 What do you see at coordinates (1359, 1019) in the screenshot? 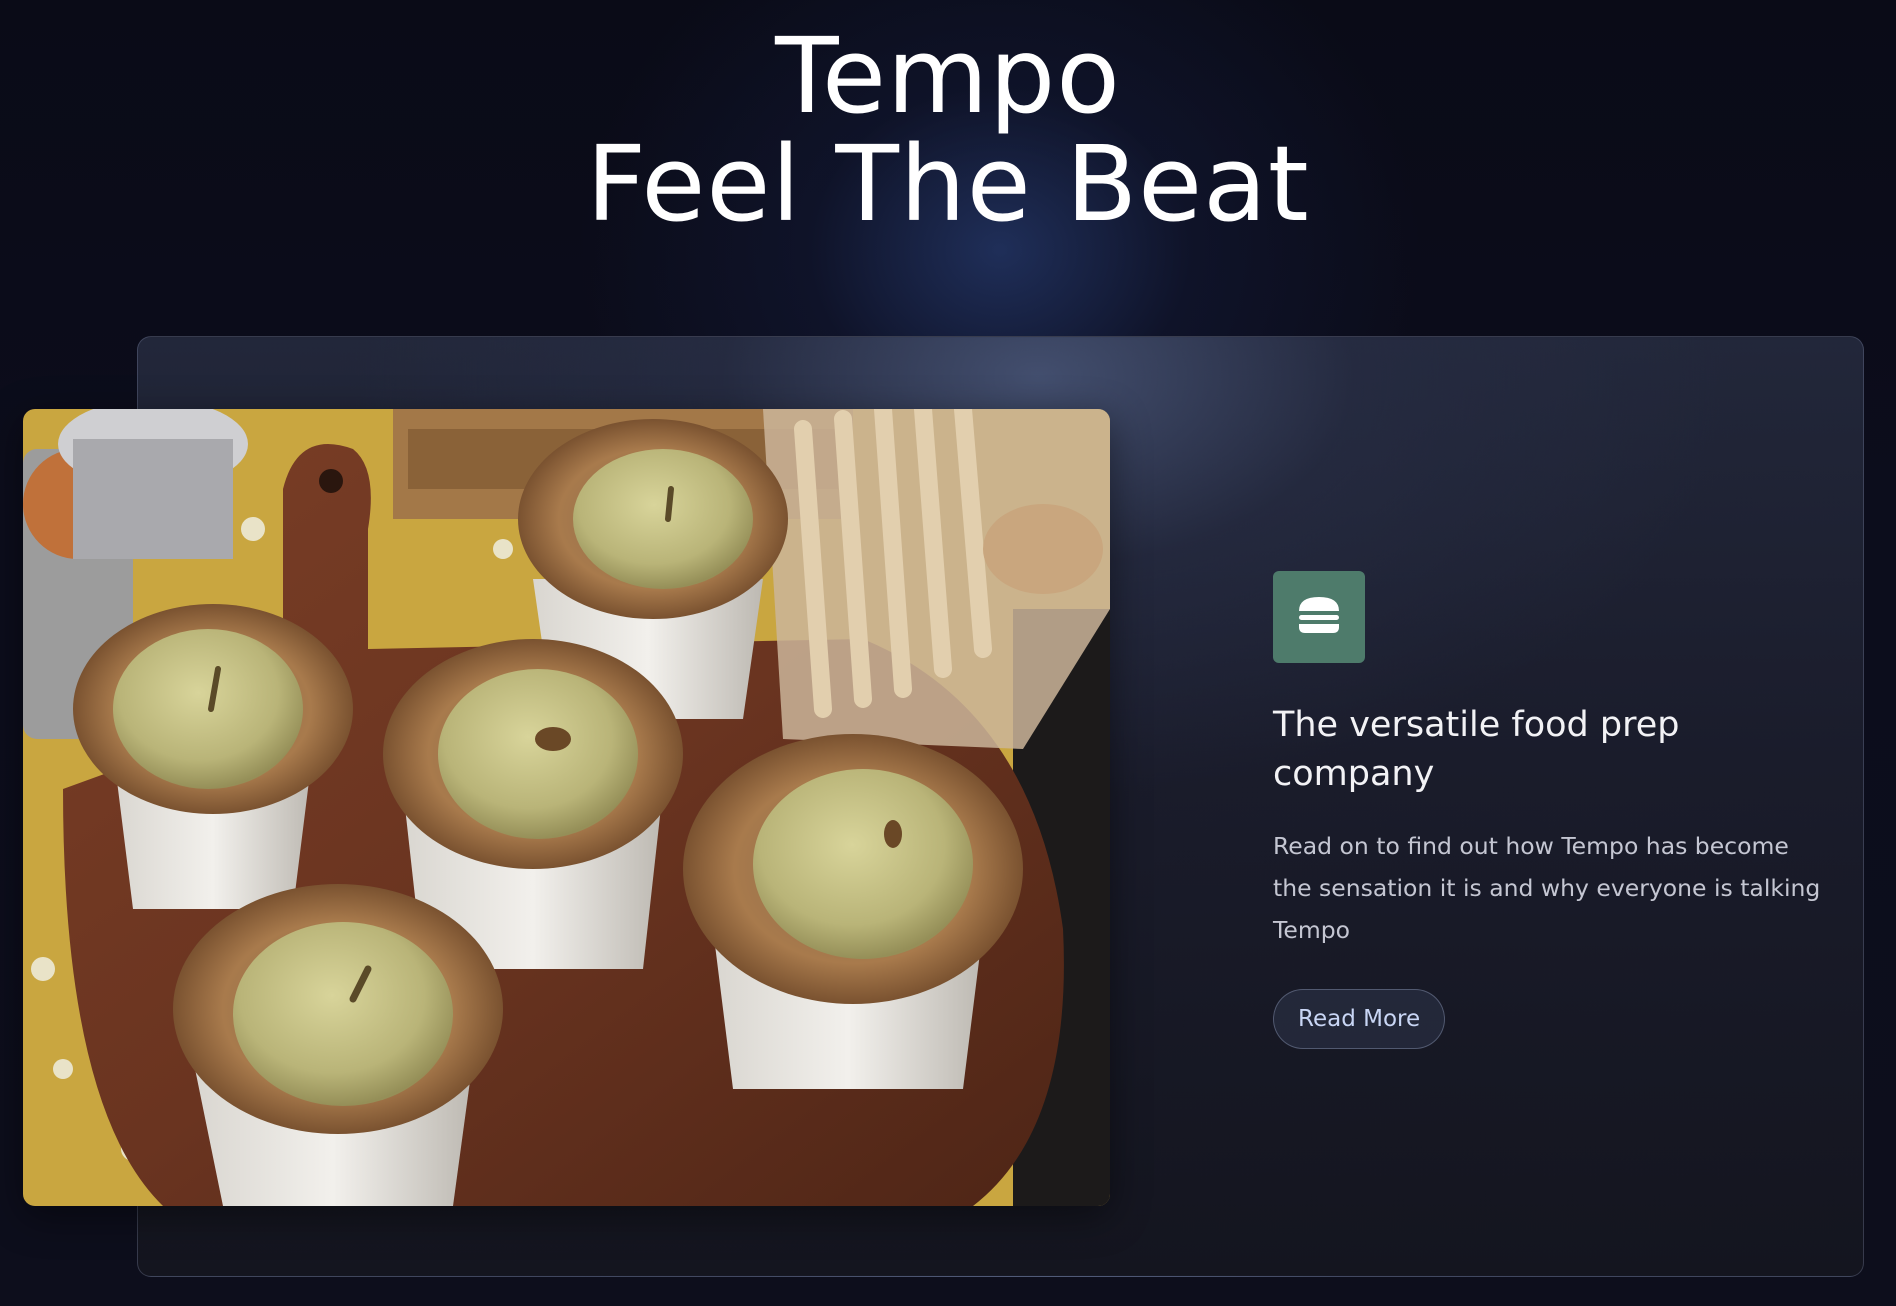
I see `read-more-button: Read More` at bounding box center [1359, 1019].